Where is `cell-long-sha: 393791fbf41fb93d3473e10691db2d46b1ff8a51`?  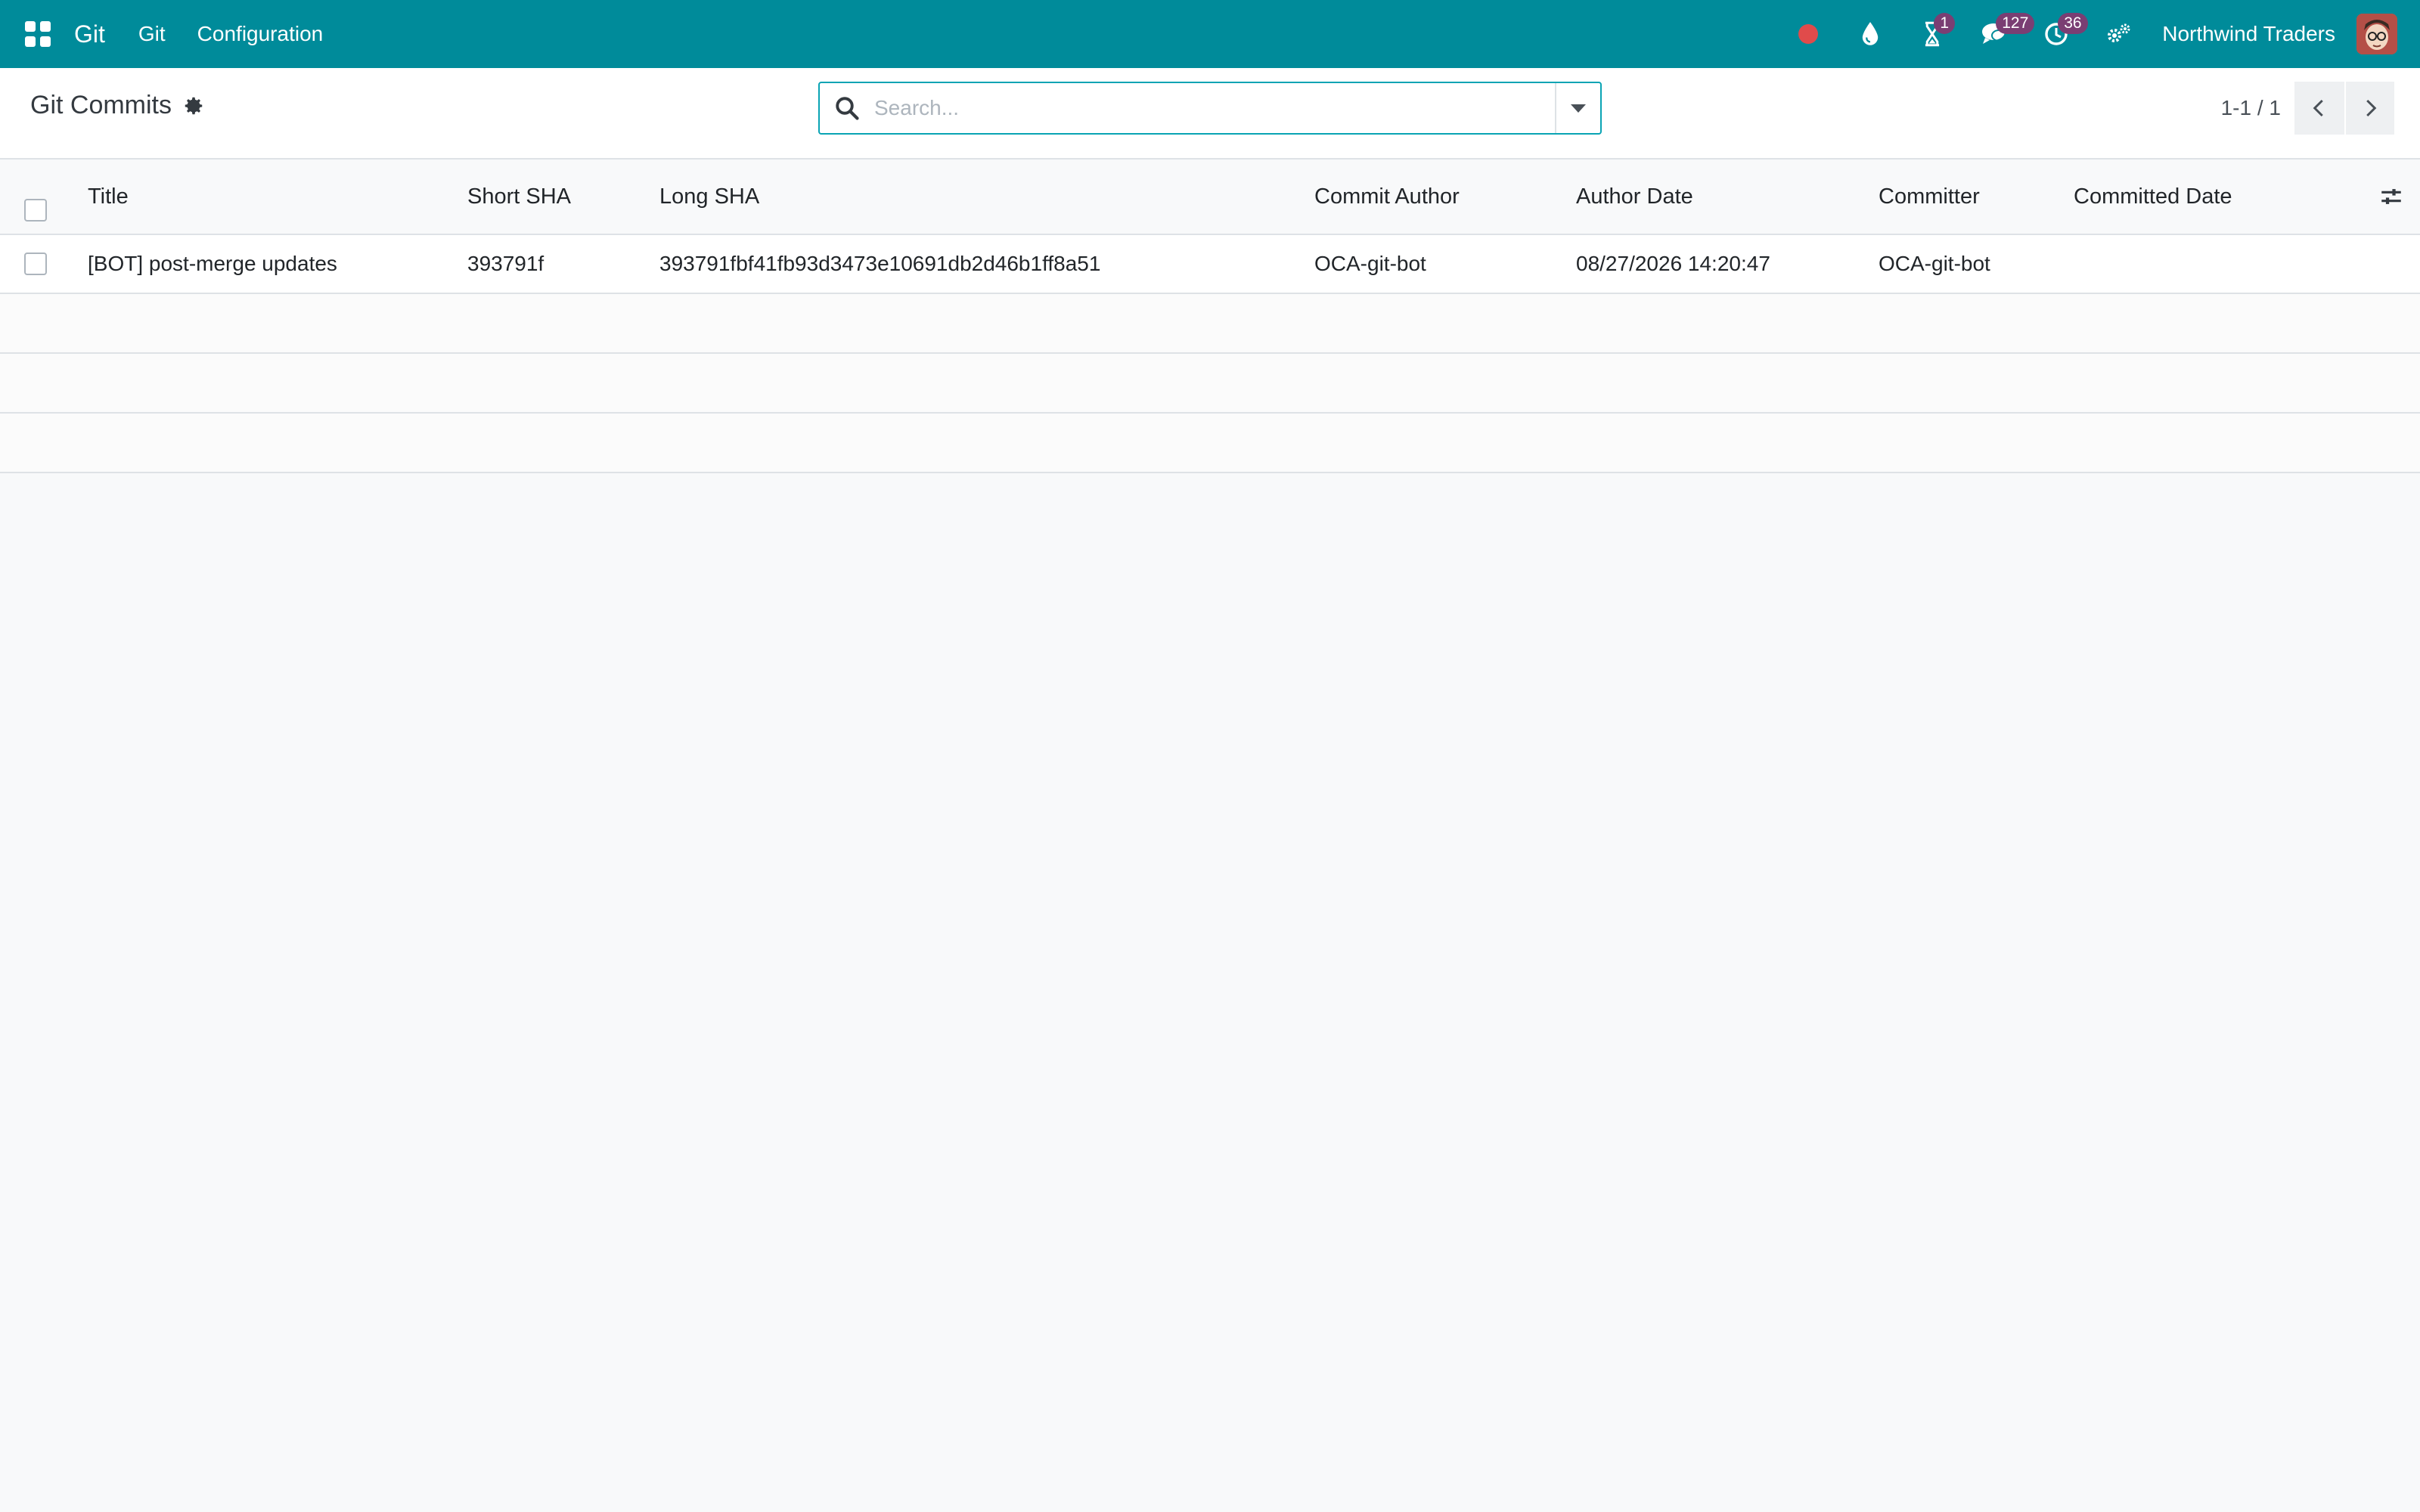 cell-long-sha: 393791fbf41fb93d3473e10691db2d46b1ff8a51 is located at coordinates (880, 263).